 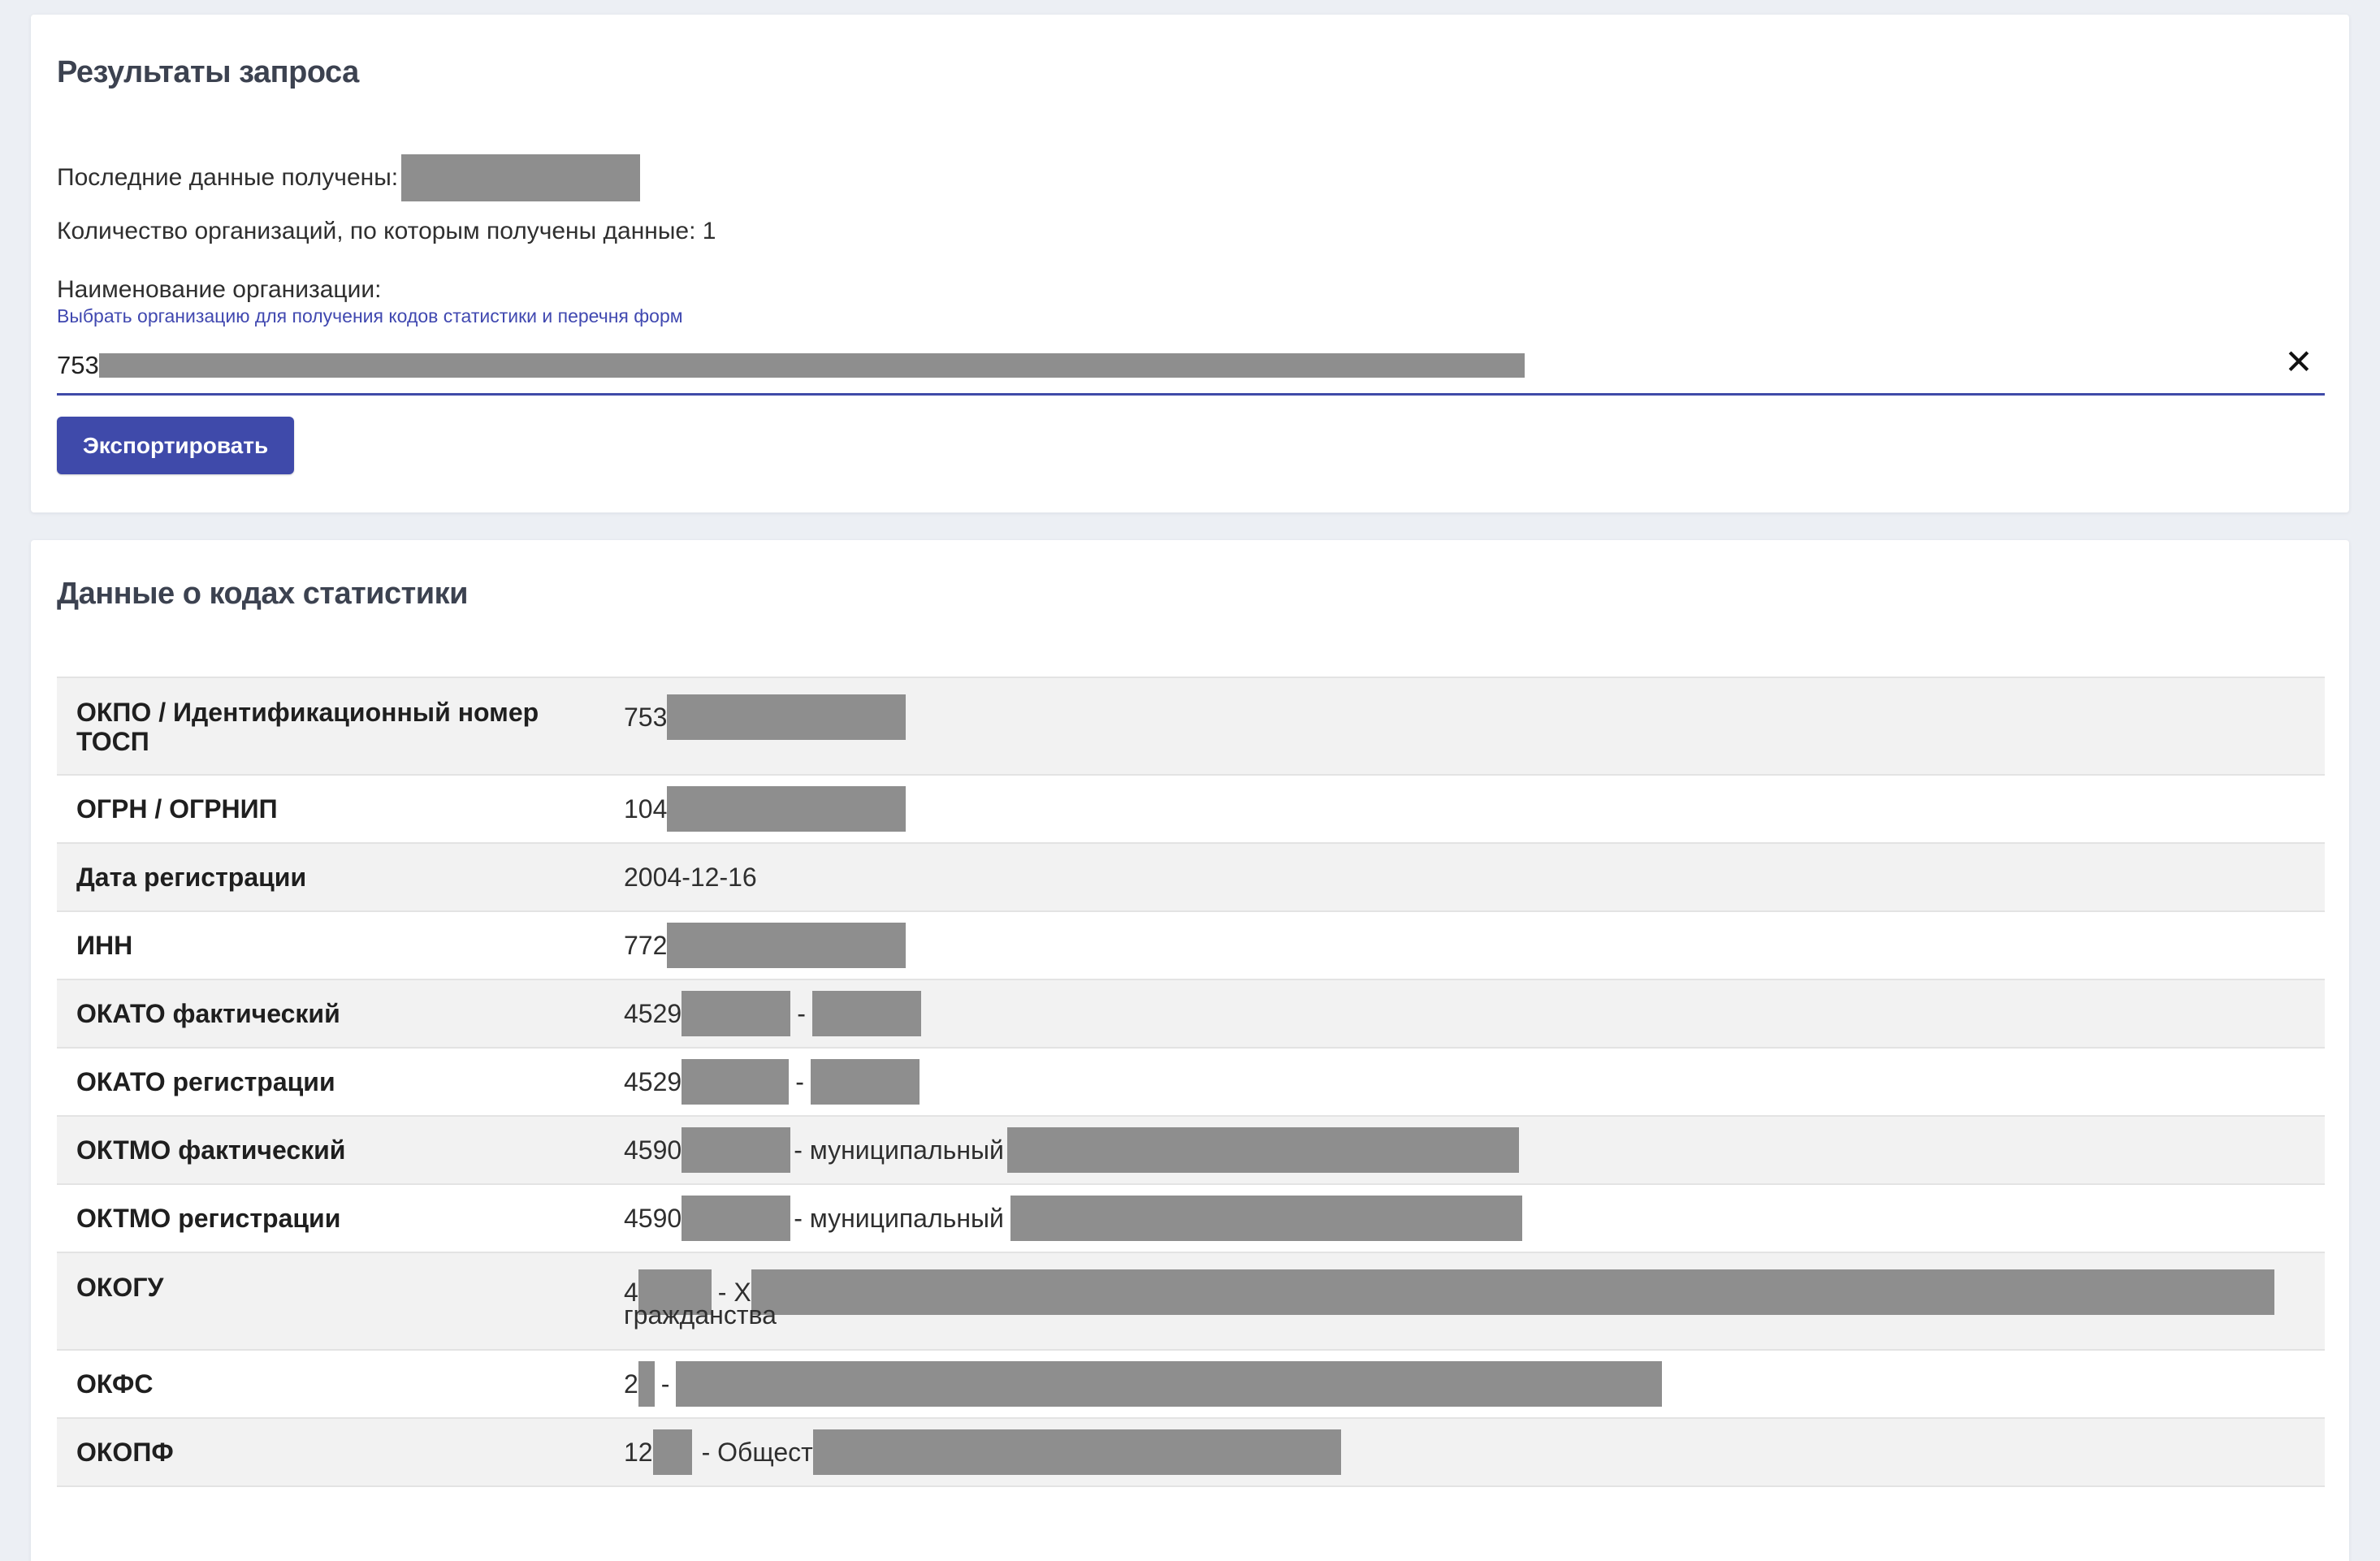 I want to click on table-row: ОКФС 2 -, so click(x=1191, y=1384).